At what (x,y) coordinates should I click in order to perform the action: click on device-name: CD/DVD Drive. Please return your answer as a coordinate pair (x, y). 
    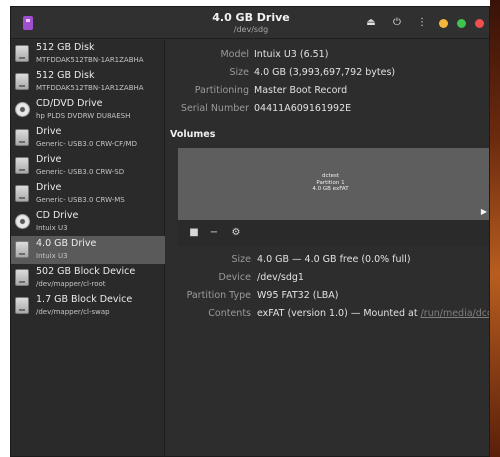
    Looking at the image, I should click on (69, 103).